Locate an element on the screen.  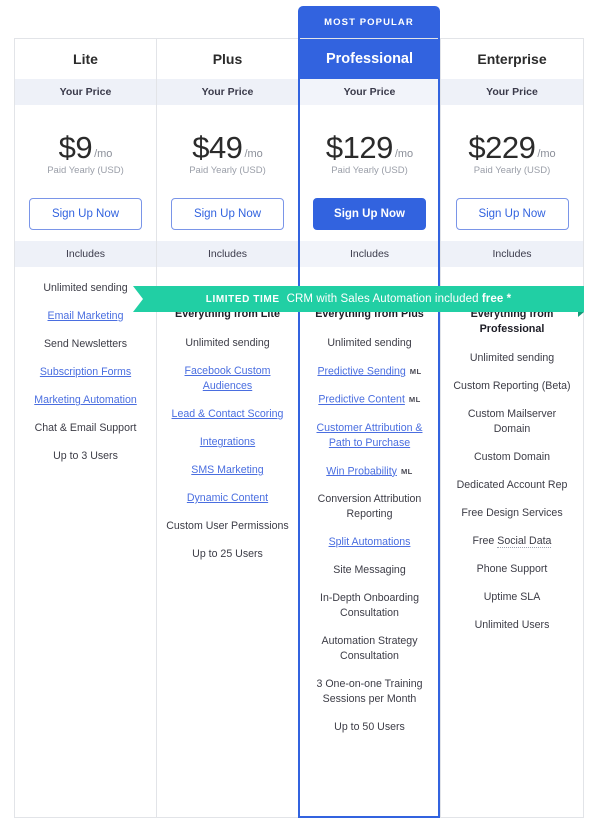
feature-item: Site Messaging is located at coordinates (369, 569).